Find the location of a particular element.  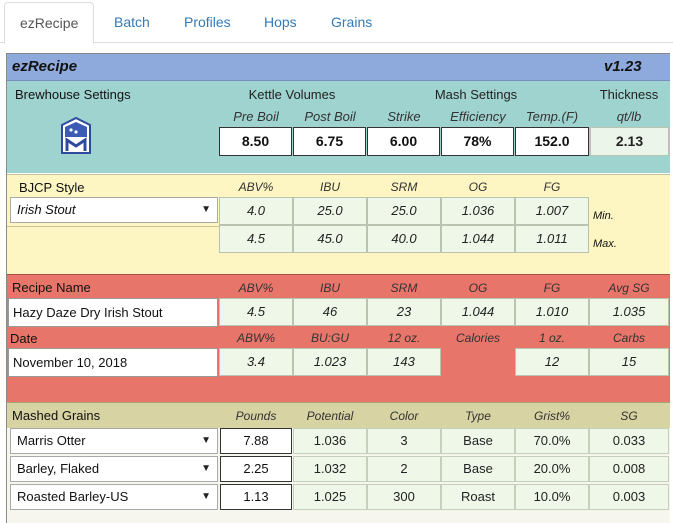

recipe-fg-value: 1.010 is located at coordinates (552, 312).